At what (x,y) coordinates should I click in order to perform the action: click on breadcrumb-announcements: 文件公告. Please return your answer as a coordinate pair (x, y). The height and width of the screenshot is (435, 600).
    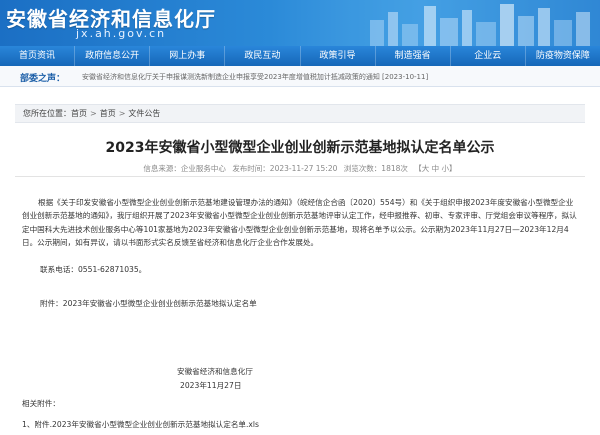
    Looking at the image, I should click on (144, 113).